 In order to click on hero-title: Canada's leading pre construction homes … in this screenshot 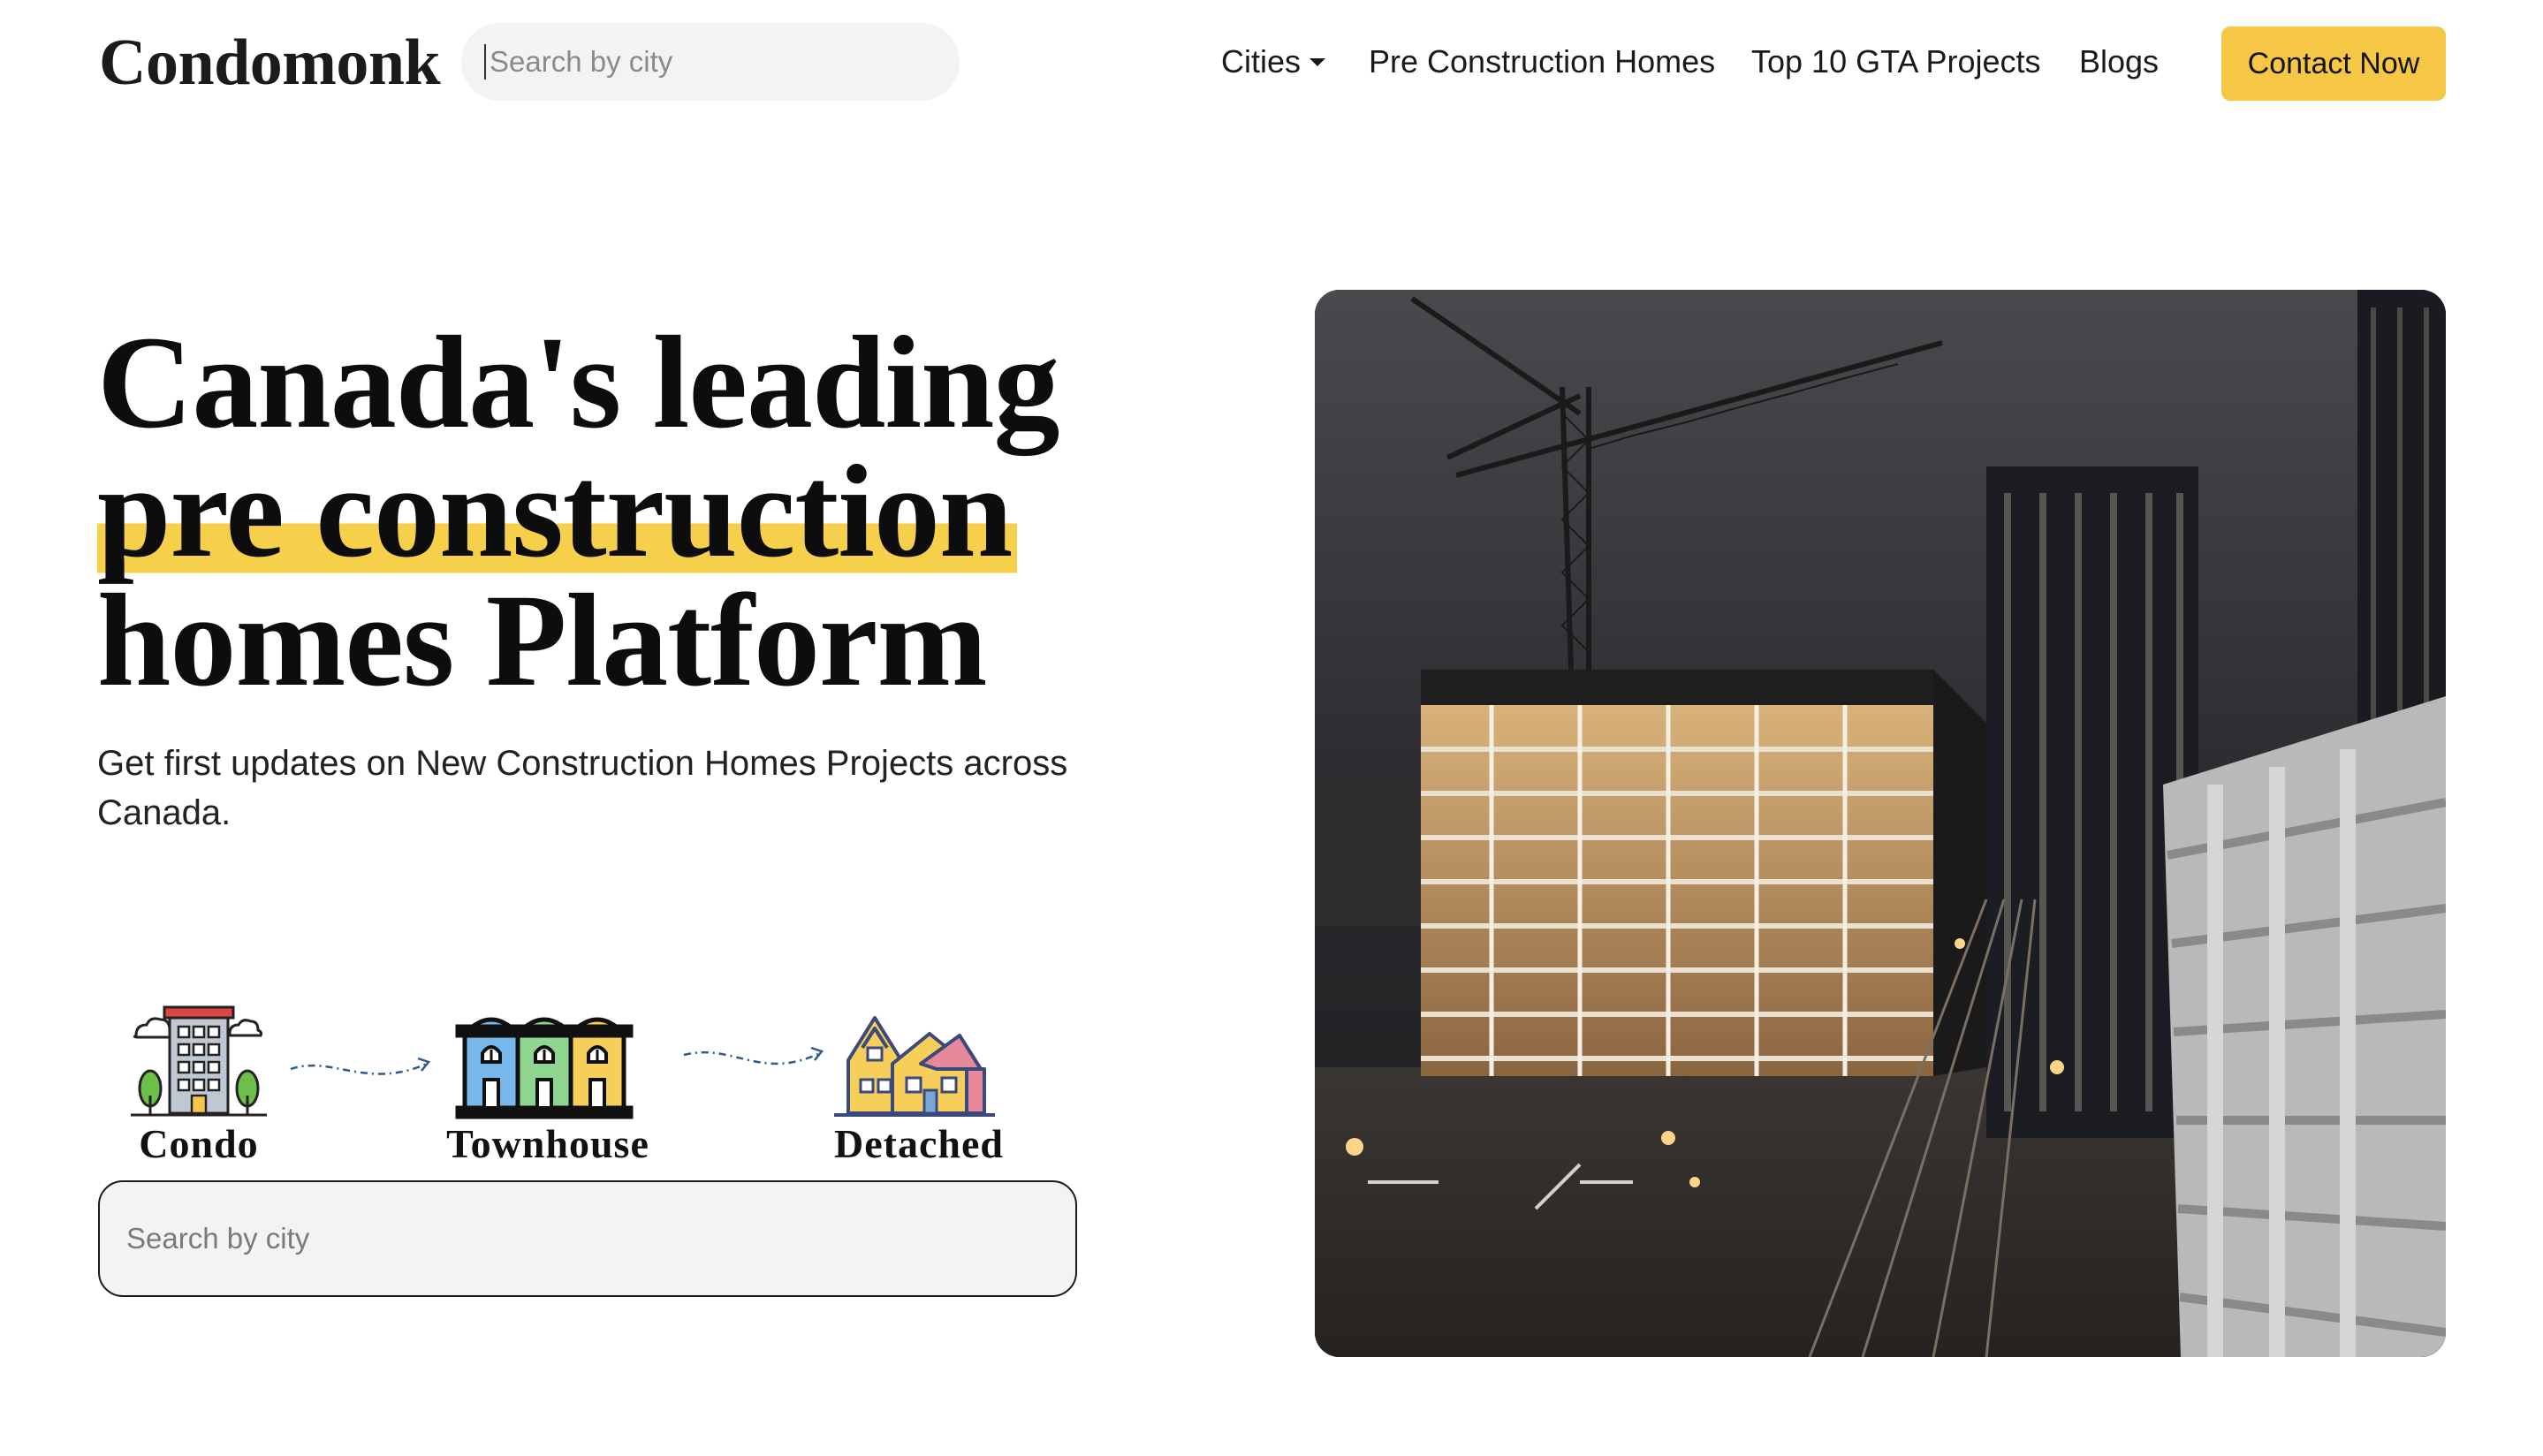, I will do `click(645, 512)`.